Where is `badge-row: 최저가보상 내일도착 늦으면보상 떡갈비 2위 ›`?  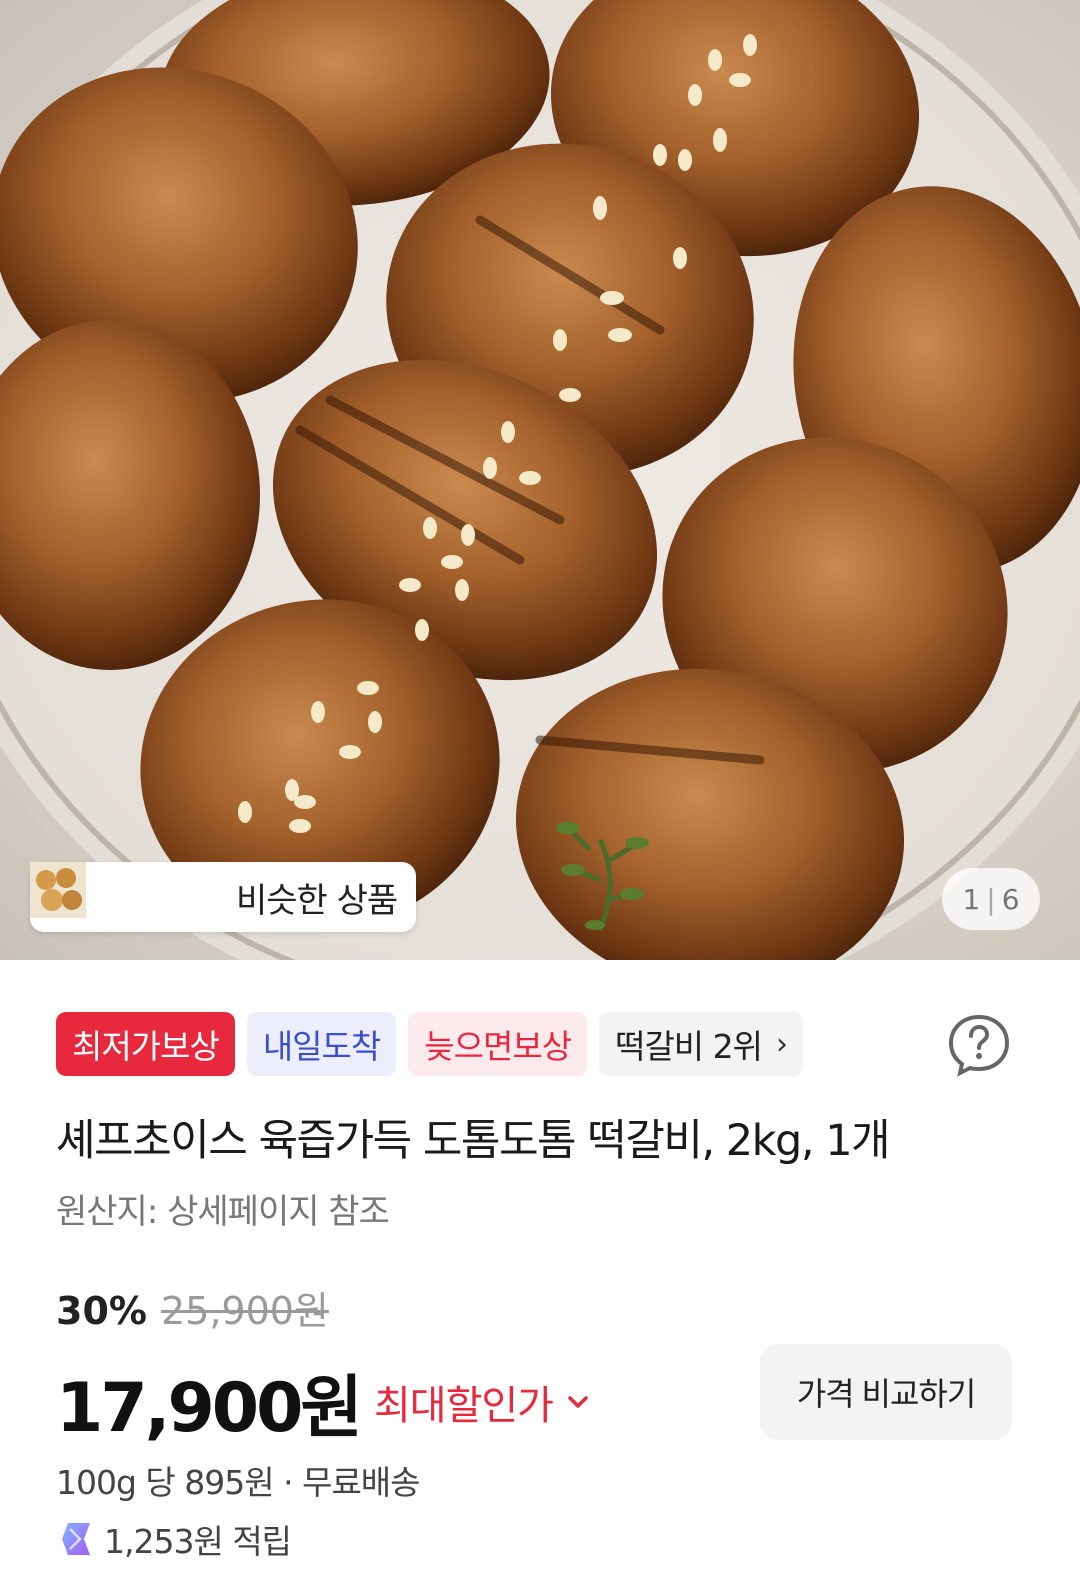 badge-row: 최저가보상 내일도착 늦으면보상 떡갈비 2위 › is located at coordinates (430, 1044).